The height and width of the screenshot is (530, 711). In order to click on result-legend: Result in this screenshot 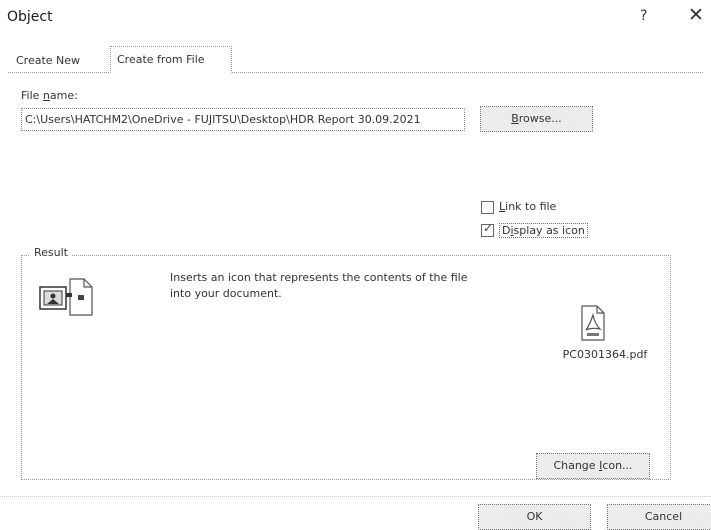, I will do `click(51, 252)`.